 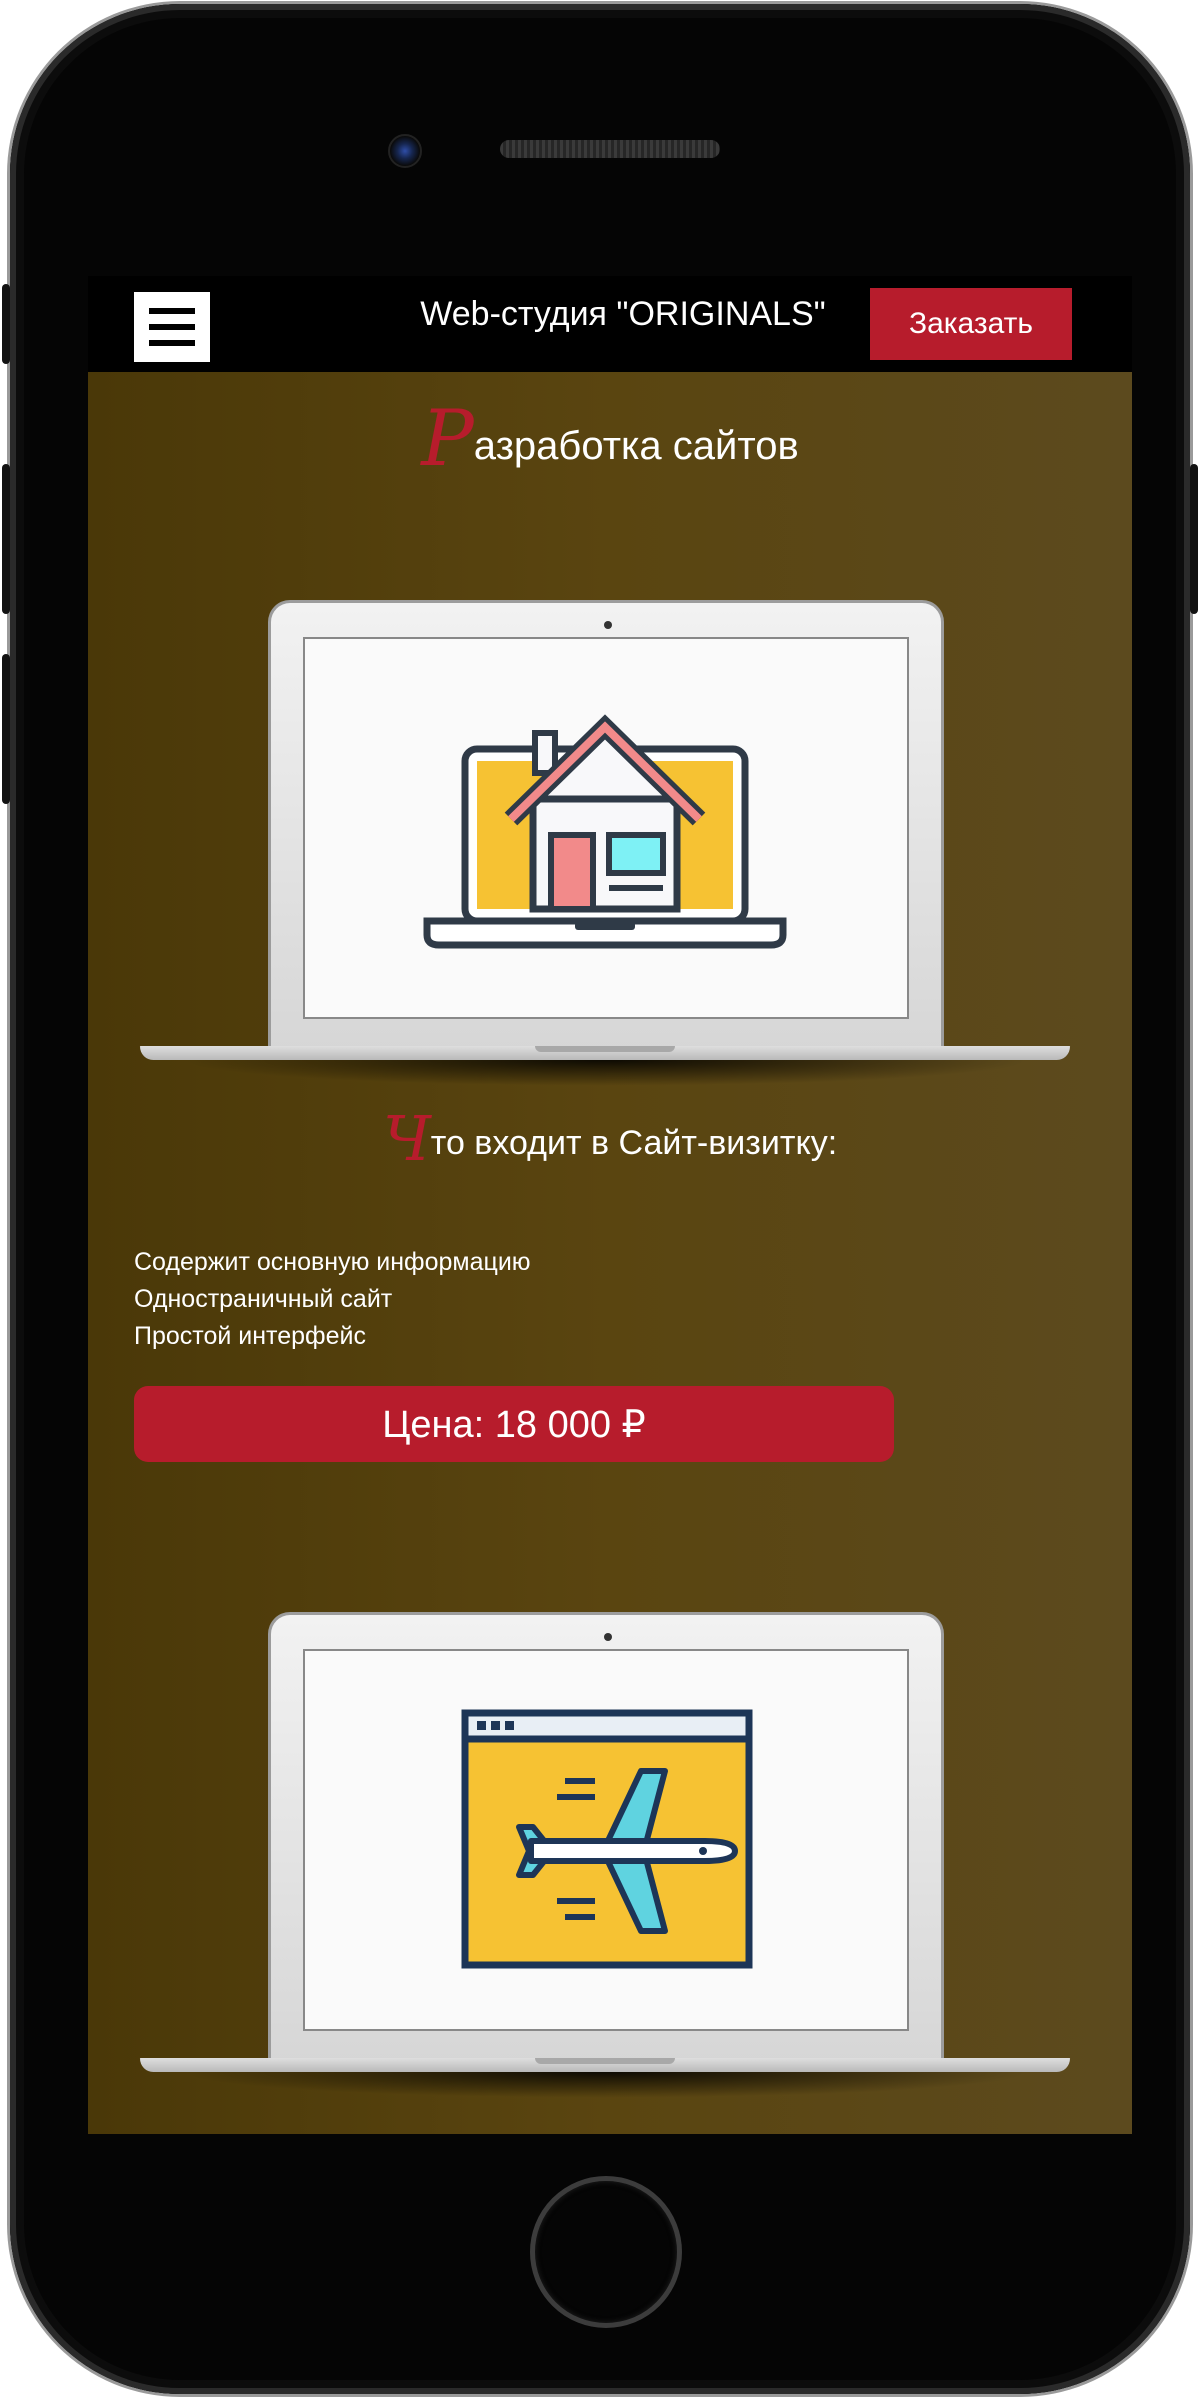 What do you see at coordinates (1194, 539) in the screenshot?
I see `power-button` at bounding box center [1194, 539].